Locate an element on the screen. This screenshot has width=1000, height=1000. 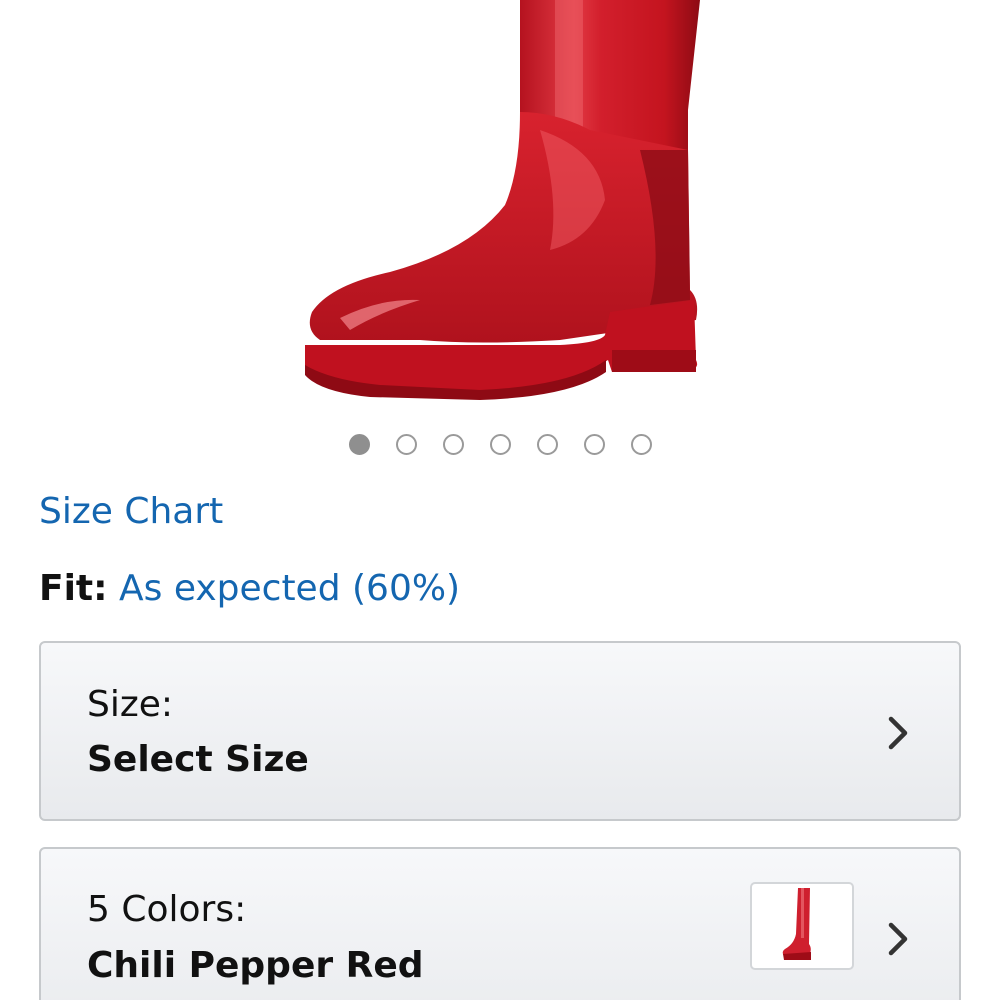
color-count-label: 5 Colors: is located at coordinates (167, 909).